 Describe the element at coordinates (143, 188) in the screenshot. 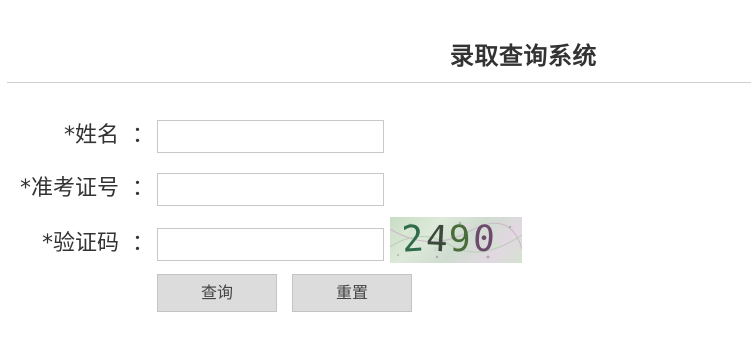

I see `exam-id-colon: ：` at that location.